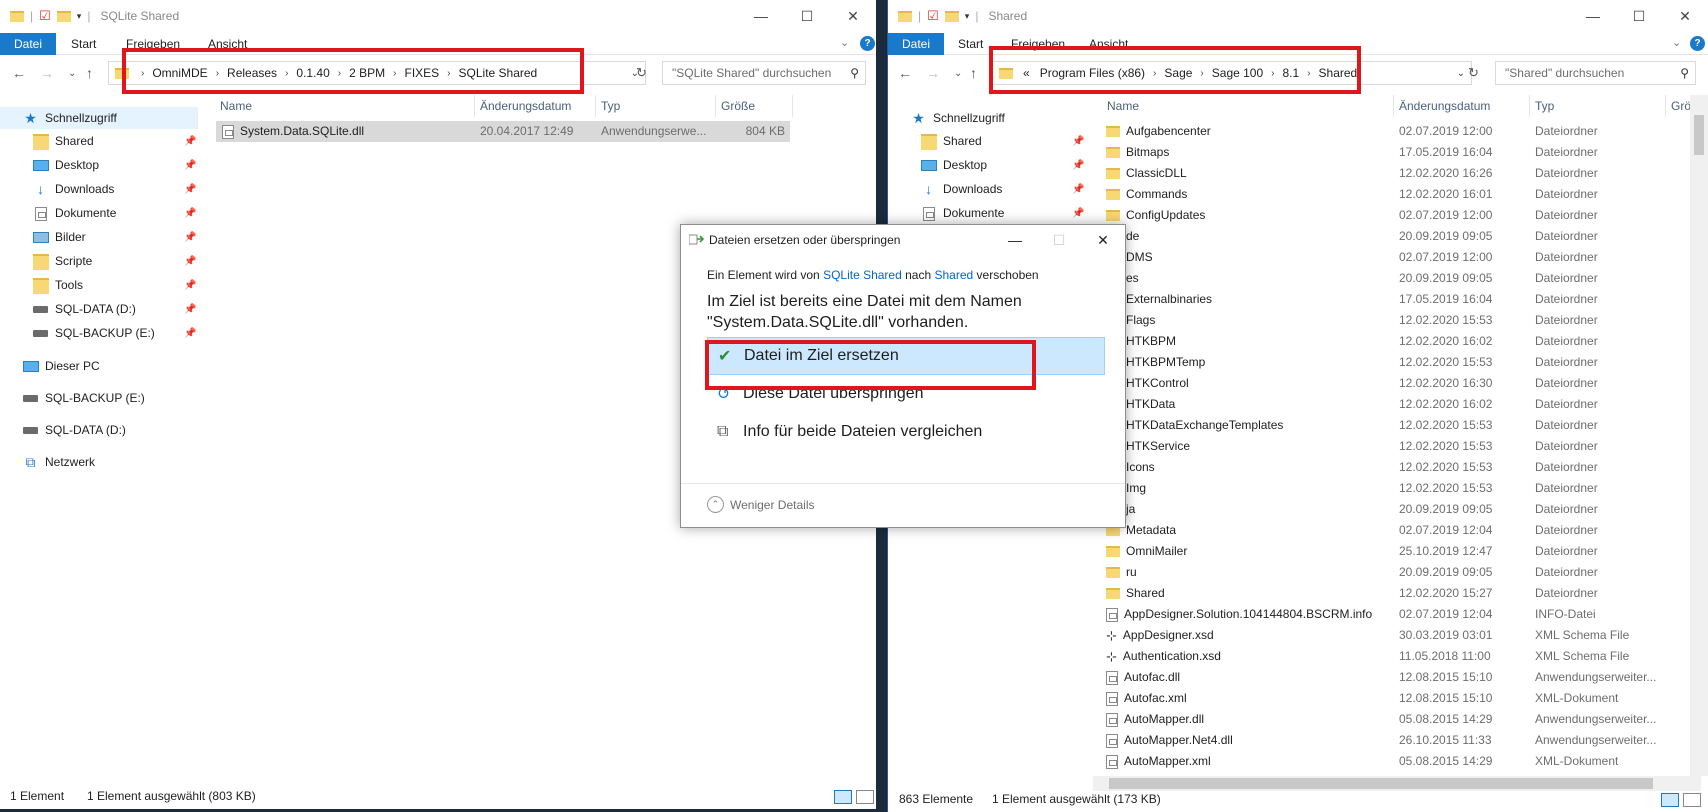  What do you see at coordinates (1103, 240) in the screenshot?
I see `dialog-close-button: ✕` at bounding box center [1103, 240].